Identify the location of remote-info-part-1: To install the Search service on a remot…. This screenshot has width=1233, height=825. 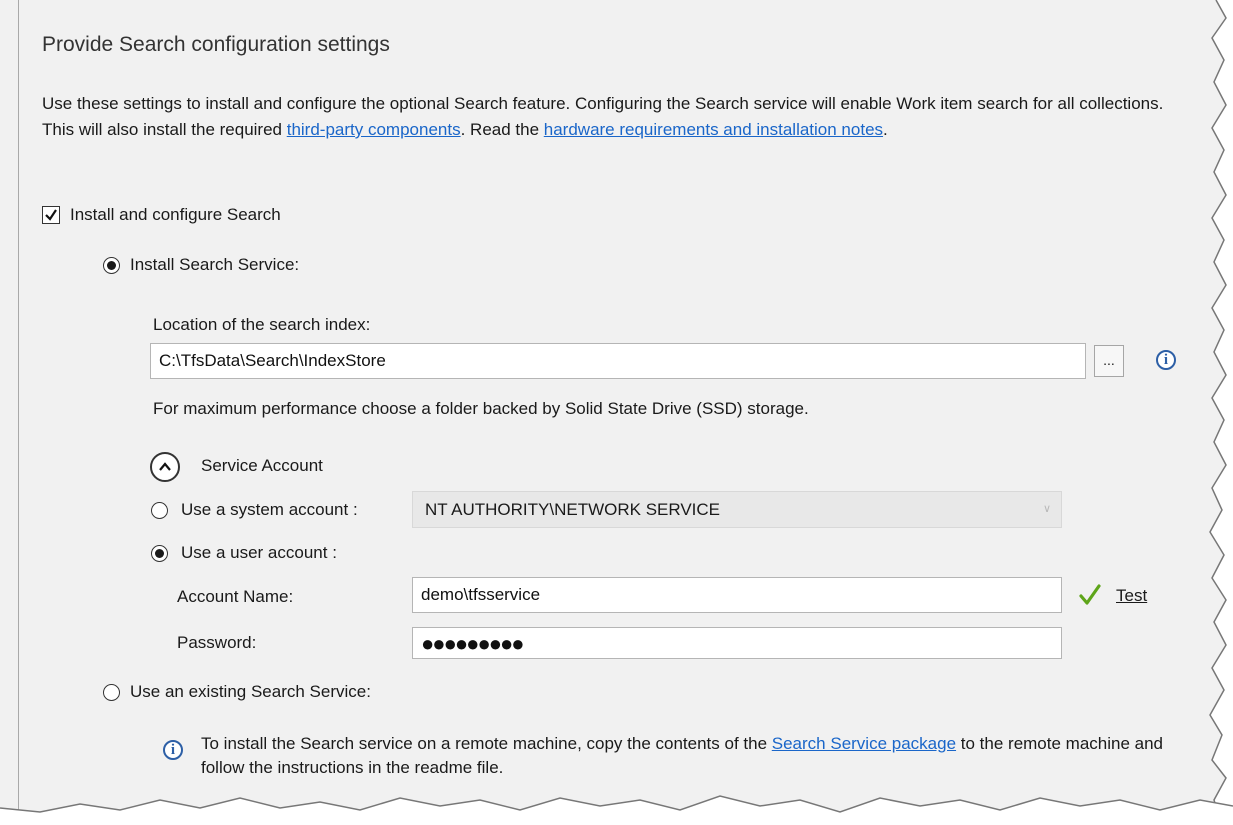
(486, 743).